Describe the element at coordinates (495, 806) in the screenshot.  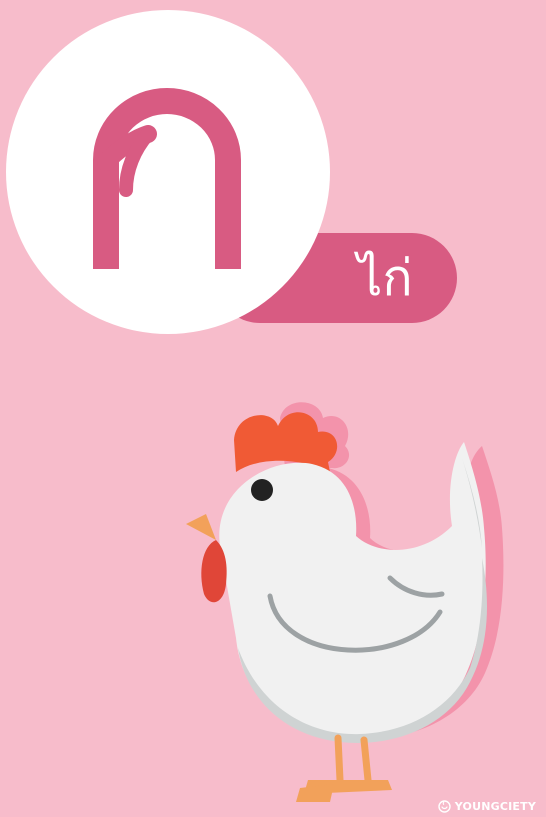
I see `brand-name: YOUNGCIETY` at that location.